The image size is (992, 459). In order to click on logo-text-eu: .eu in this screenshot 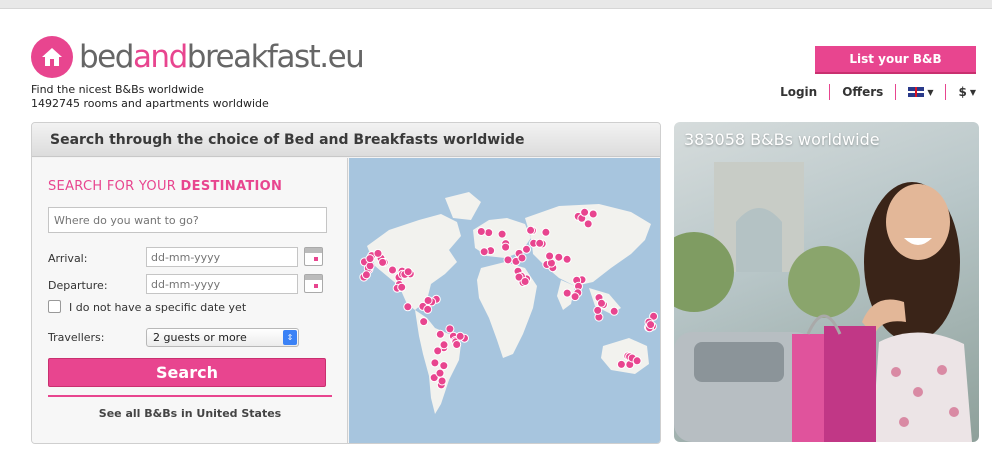, I will do `click(342, 56)`.